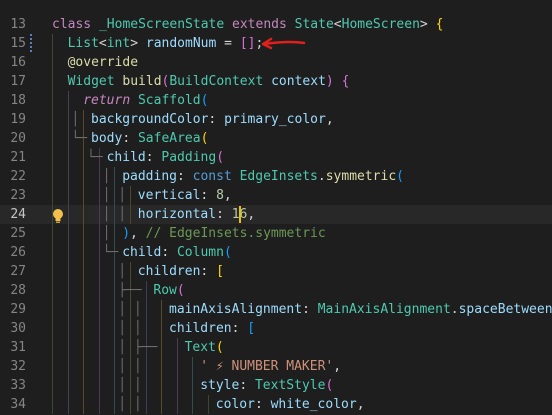  Describe the element at coordinates (276, 195) in the screenshot. I see `code-line: 23 │ │ vertical: 8,` at that location.